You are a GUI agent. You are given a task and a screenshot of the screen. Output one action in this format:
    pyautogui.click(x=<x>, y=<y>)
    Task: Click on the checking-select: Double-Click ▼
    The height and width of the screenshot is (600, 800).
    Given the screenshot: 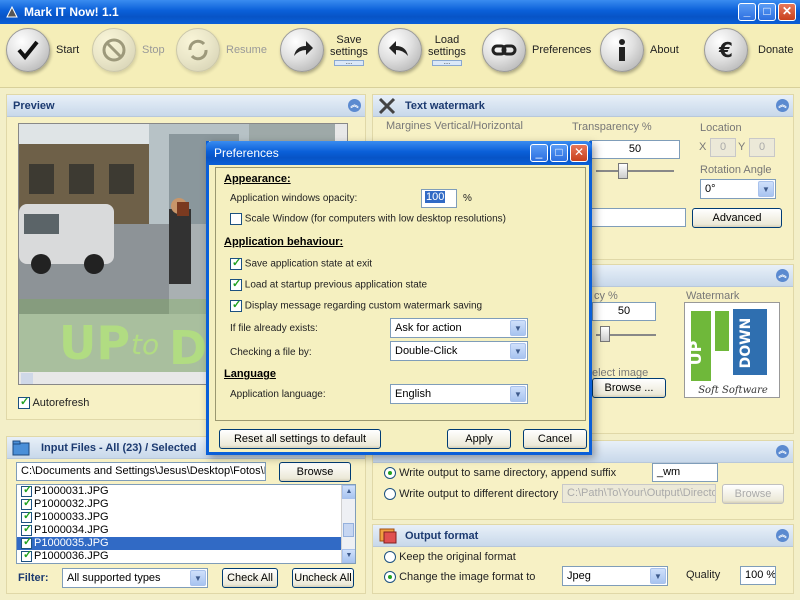 What is the action you would take?
    pyautogui.click(x=459, y=351)
    